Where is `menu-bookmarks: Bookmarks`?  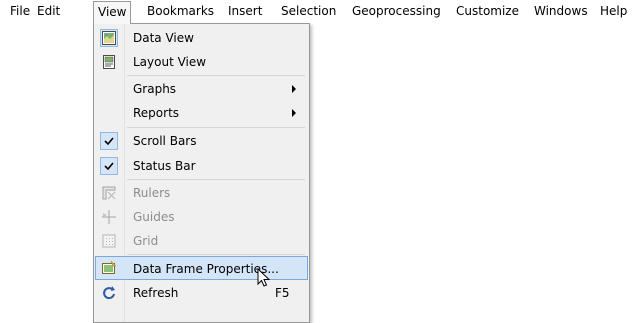
menu-bookmarks: Bookmarks is located at coordinates (180, 11).